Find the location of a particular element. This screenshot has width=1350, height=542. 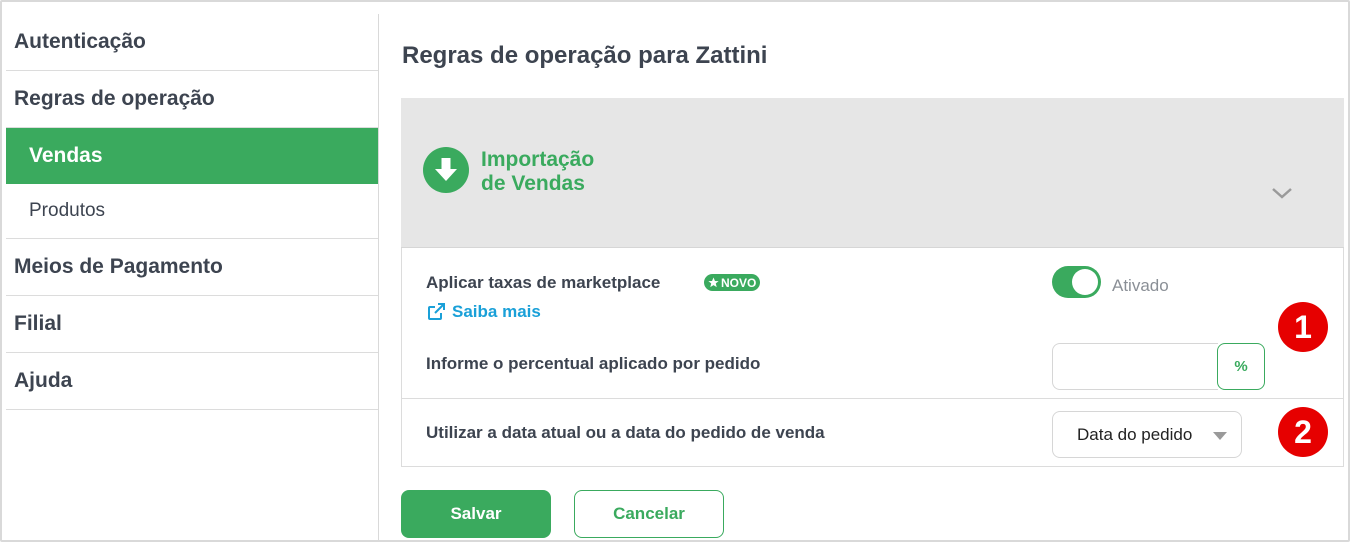

panel-title-line1: Importação is located at coordinates (538, 159).